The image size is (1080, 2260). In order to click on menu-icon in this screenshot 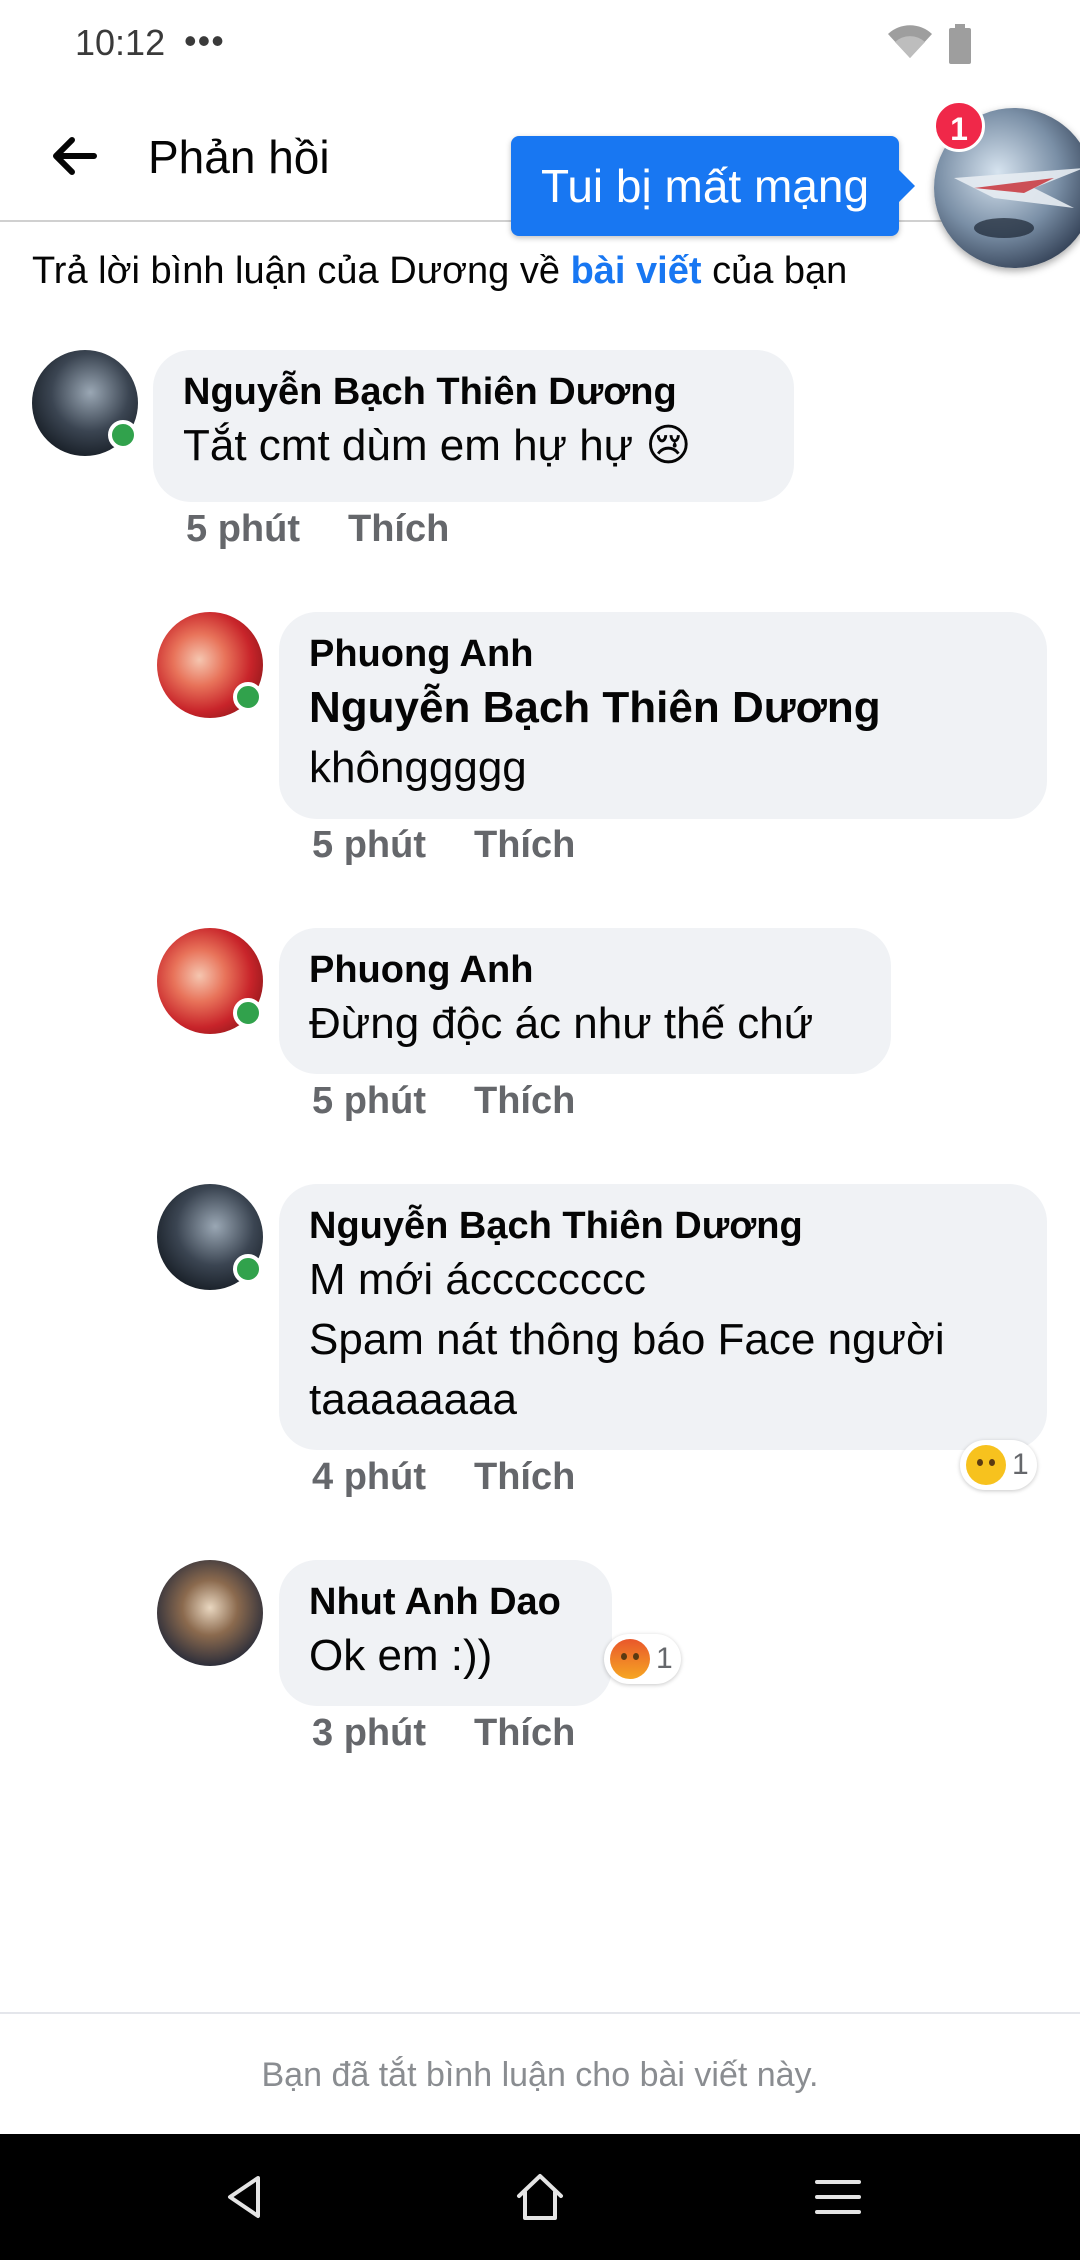, I will do `click(838, 2197)`.